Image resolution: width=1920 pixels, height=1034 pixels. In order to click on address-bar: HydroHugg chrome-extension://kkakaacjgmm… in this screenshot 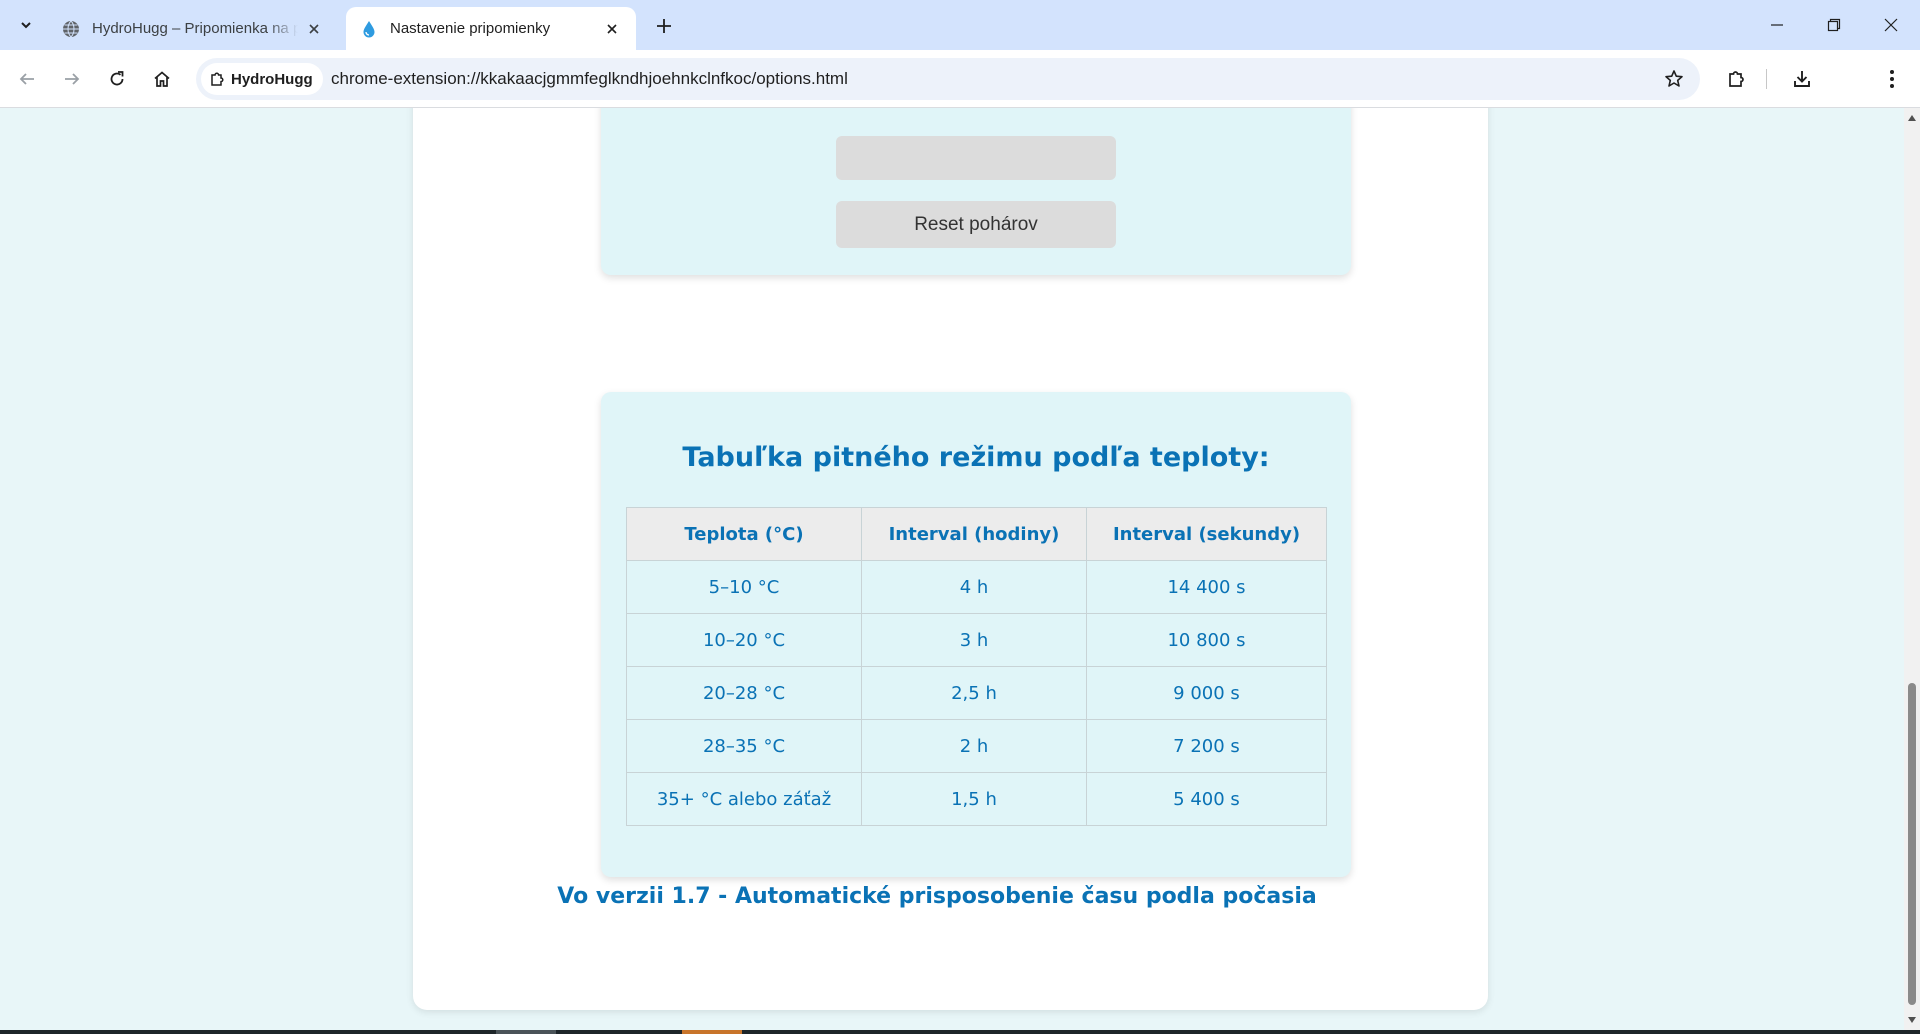, I will do `click(948, 79)`.